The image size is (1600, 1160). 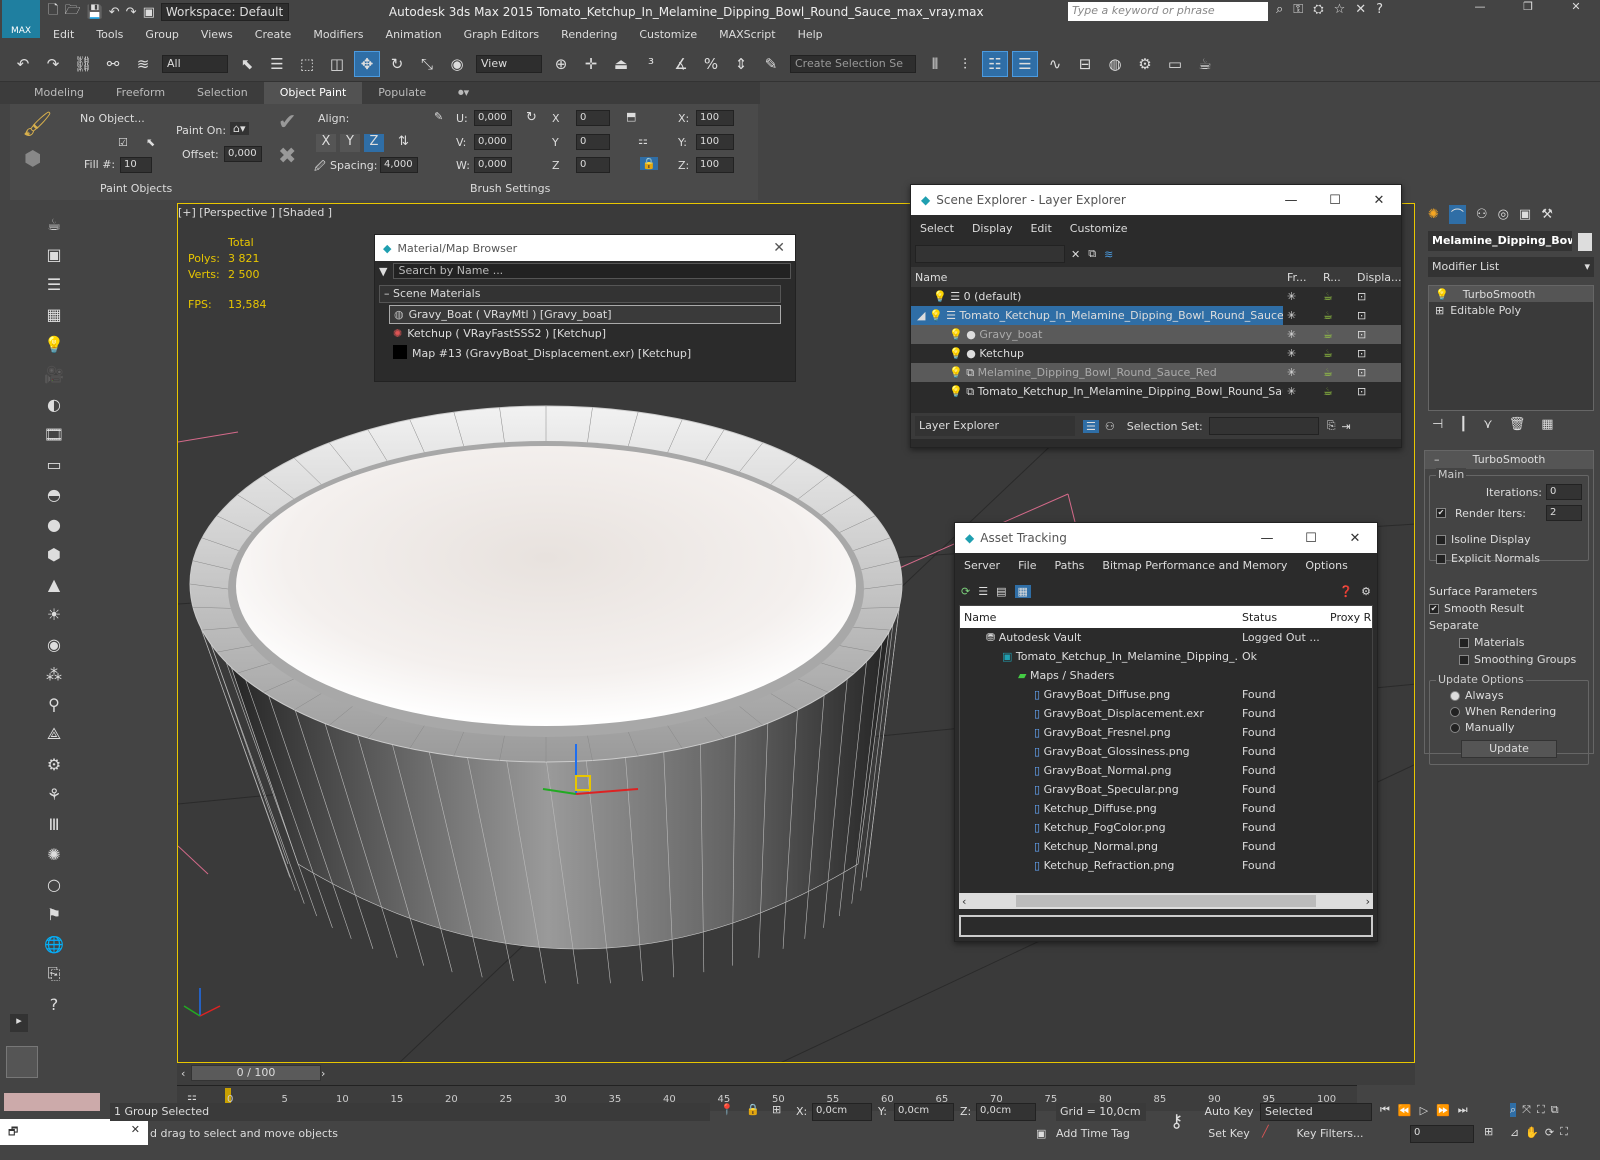 What do you see at coordinates (810, 35) in the screenshot?
I see `menu-help: Help` at bounding box center [810, 35].